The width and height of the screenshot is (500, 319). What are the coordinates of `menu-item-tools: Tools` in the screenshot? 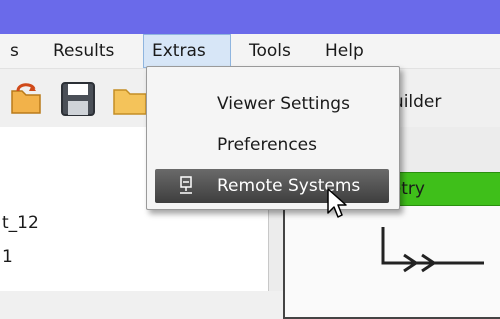 It's located at (270, 51).